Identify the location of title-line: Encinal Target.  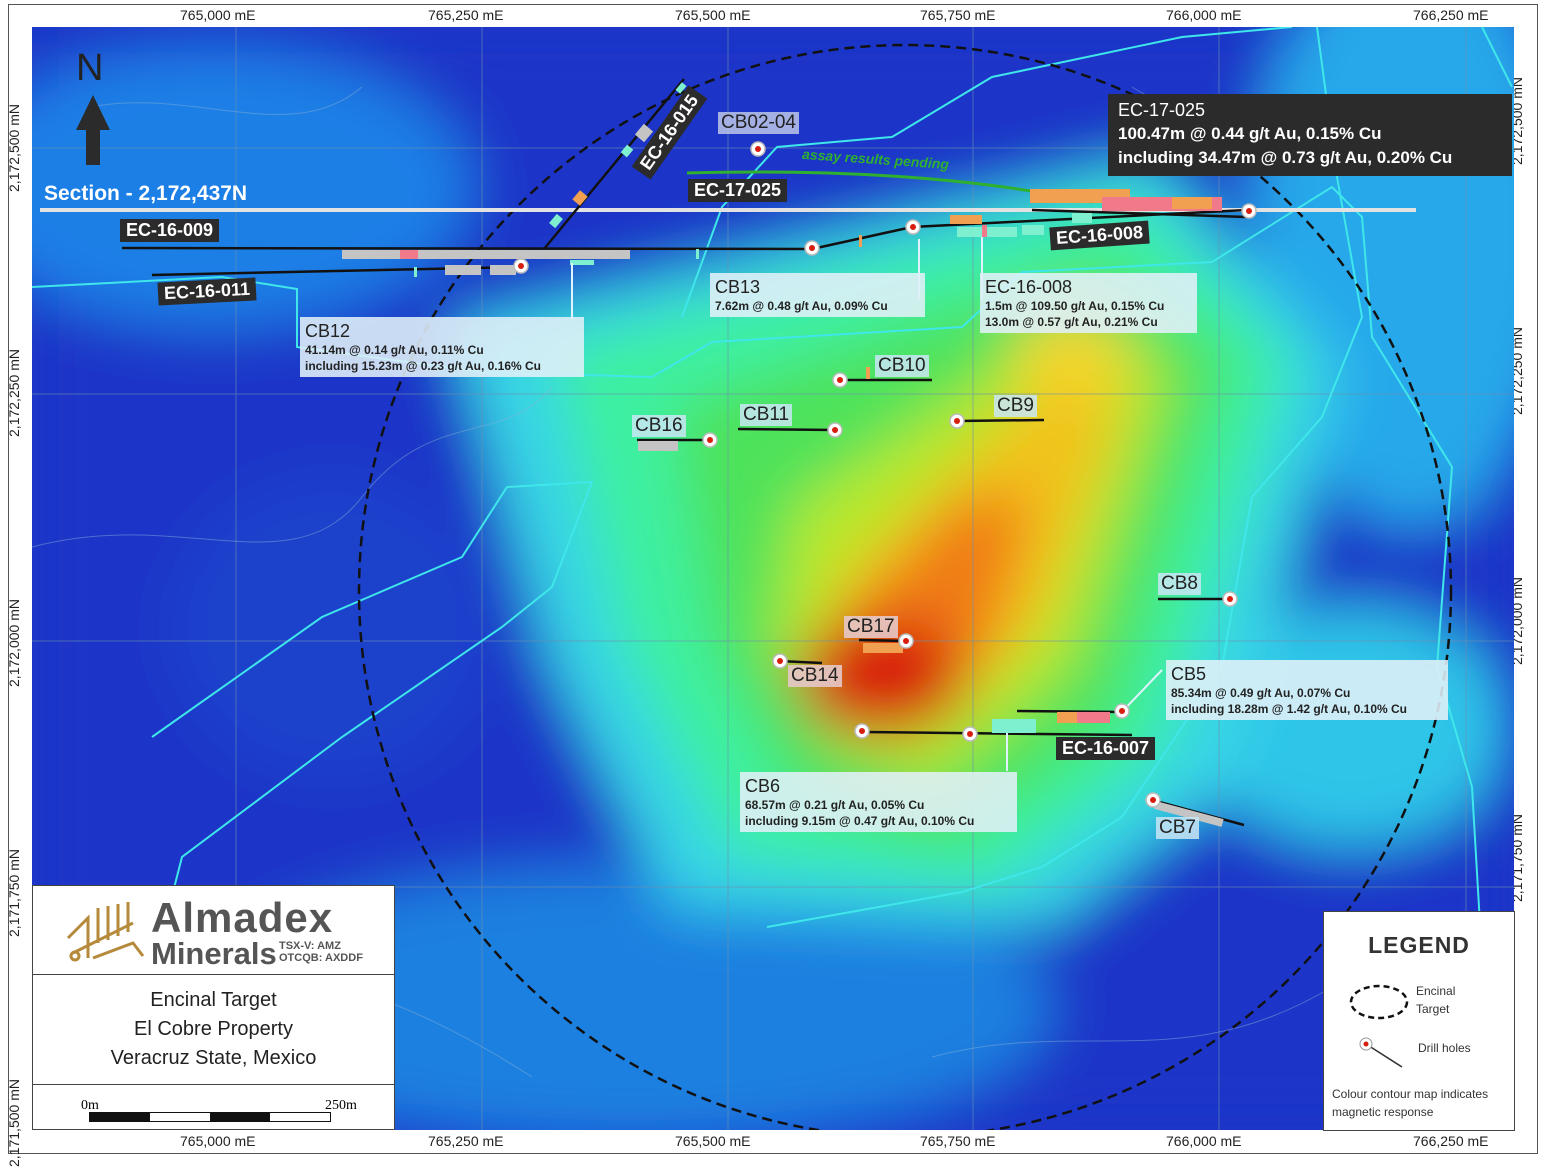
(213, 1000).